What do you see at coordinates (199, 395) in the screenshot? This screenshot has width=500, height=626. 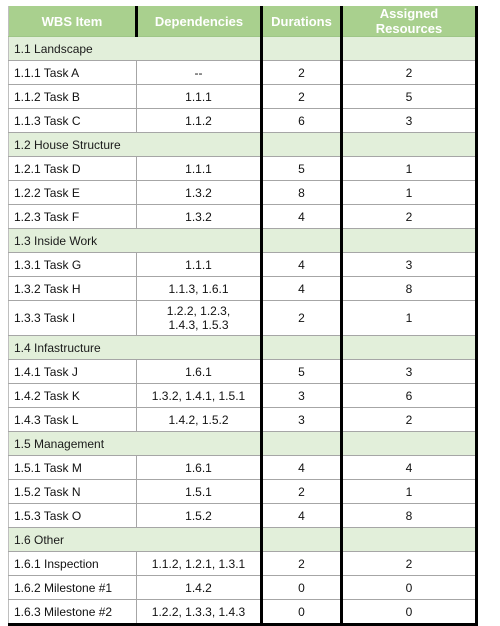 I see `cell-dependencies: 1.3.2, 1.4.1, 1.5.1` at bounding box center [199, 395].